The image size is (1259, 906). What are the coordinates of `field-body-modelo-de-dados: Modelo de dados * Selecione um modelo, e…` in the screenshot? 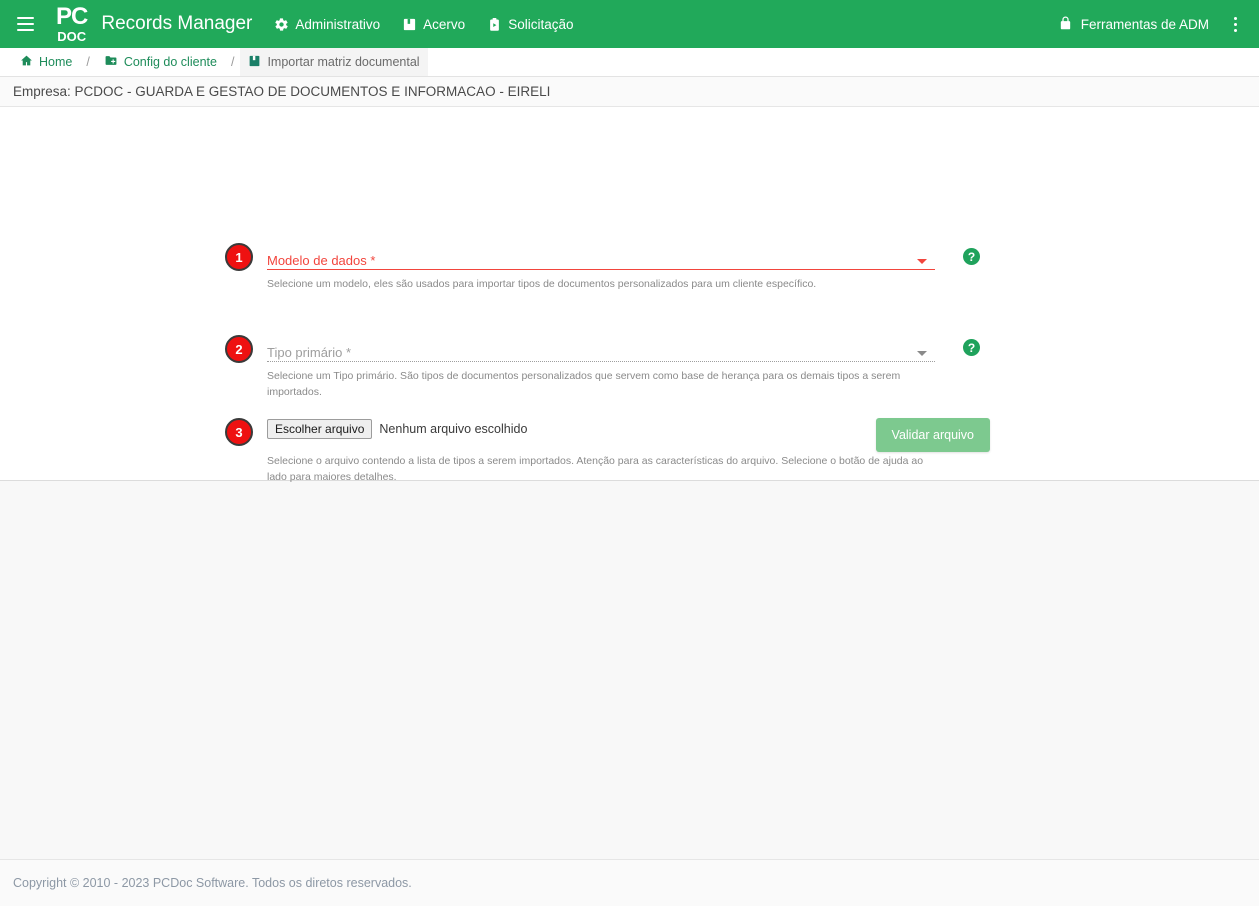 It's located at (601, 267).